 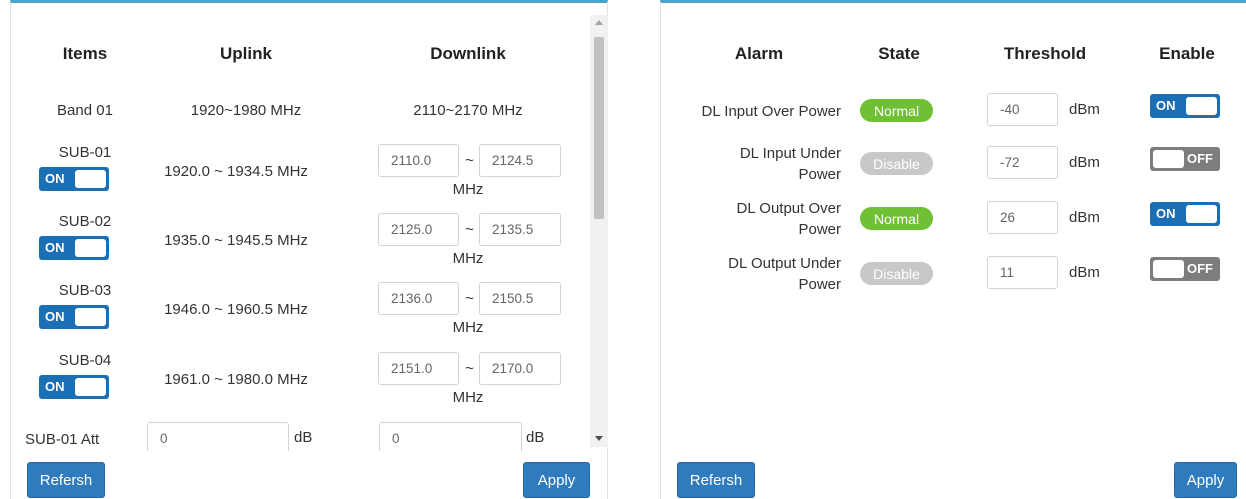 I want to click on downlink-att-unit: dB, so click(x=535, y=437).